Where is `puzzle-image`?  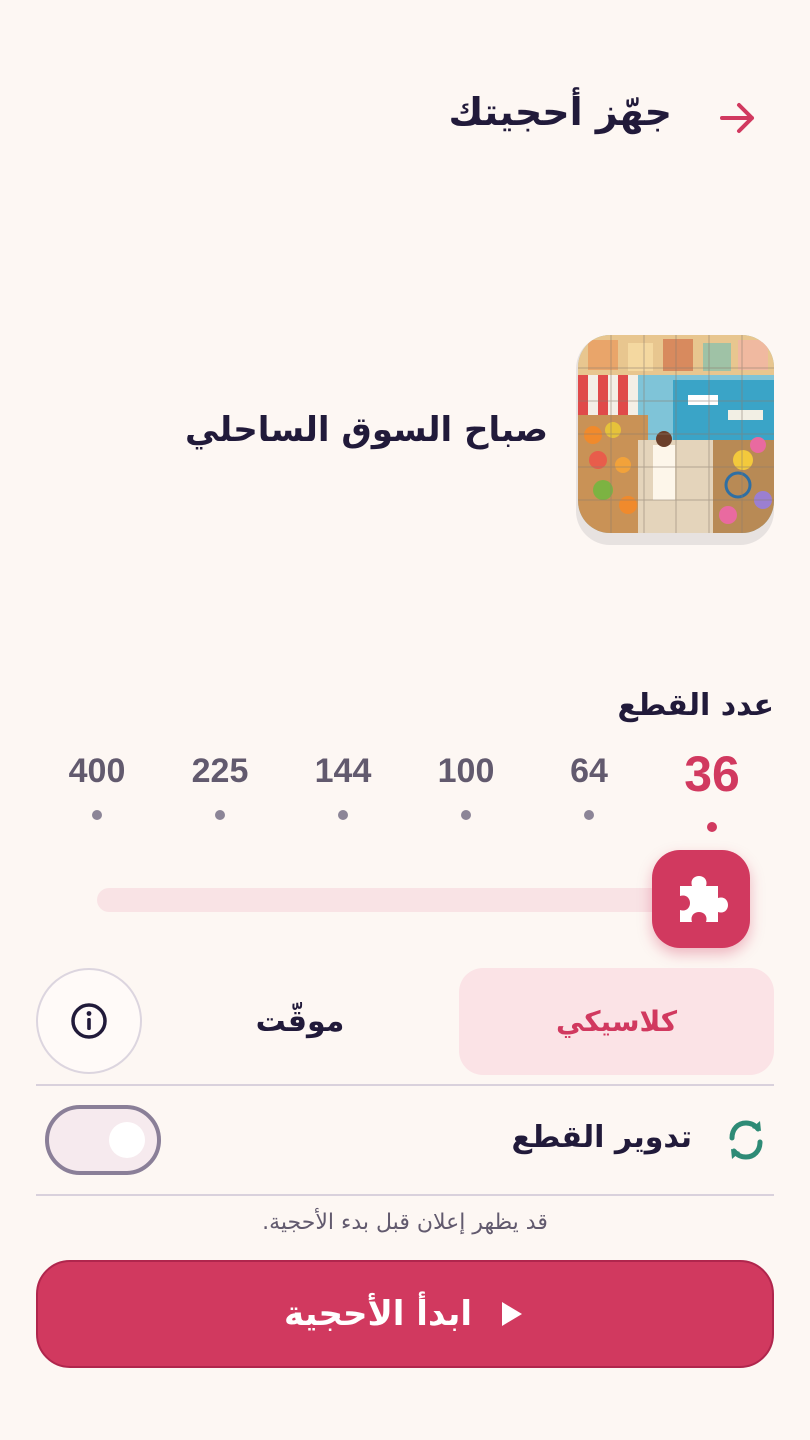
puzzle-image is located at coordinates (676, 434).